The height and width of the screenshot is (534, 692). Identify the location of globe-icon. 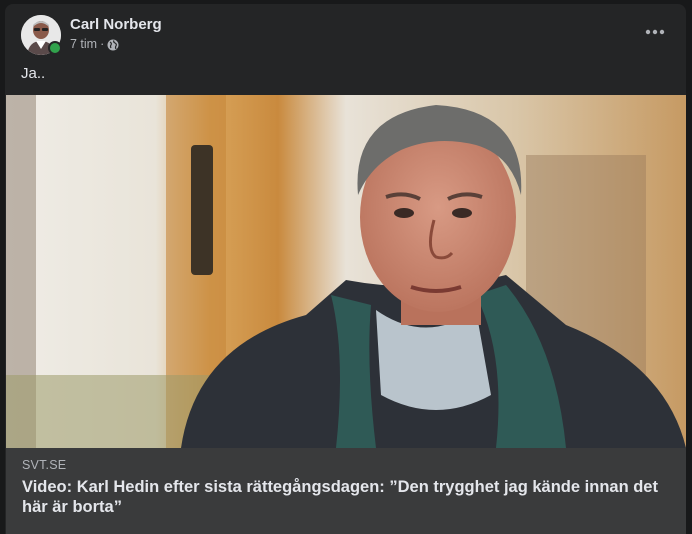
(113, 45).